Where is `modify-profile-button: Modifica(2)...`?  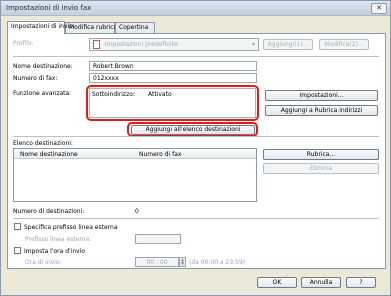 modify-profile-button: Modifica(2)... is located at coordinates (344, 44).